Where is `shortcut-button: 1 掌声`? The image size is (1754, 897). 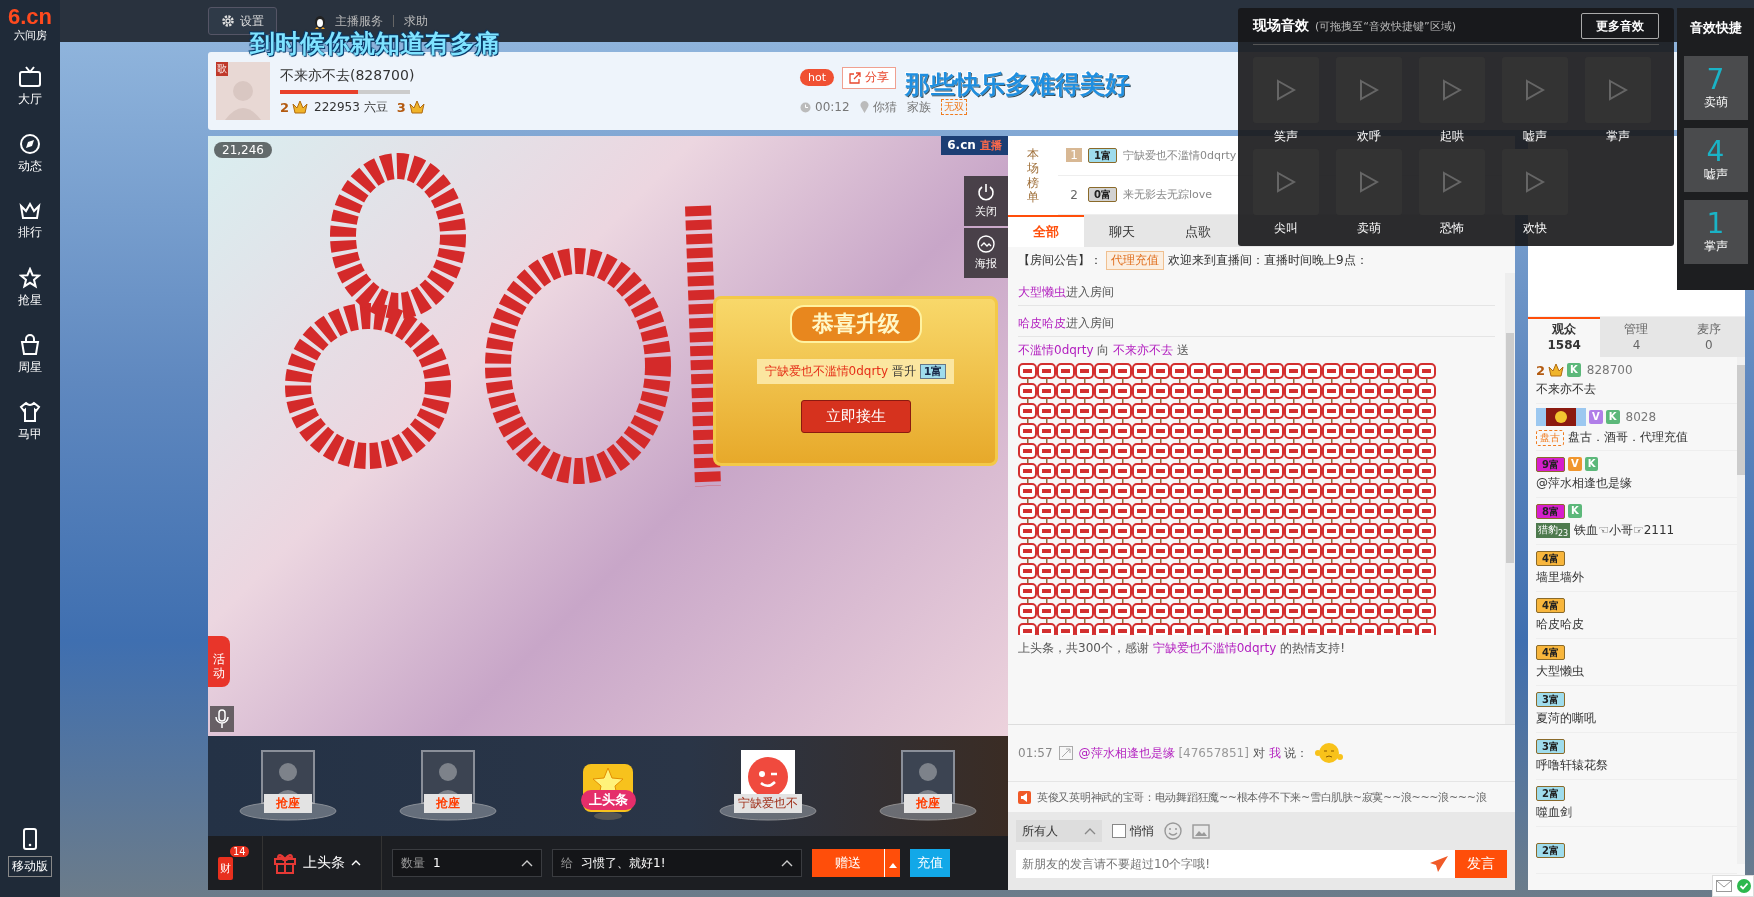 shortcut-button: 1 掌声 is located at coordinates (1715, 232).